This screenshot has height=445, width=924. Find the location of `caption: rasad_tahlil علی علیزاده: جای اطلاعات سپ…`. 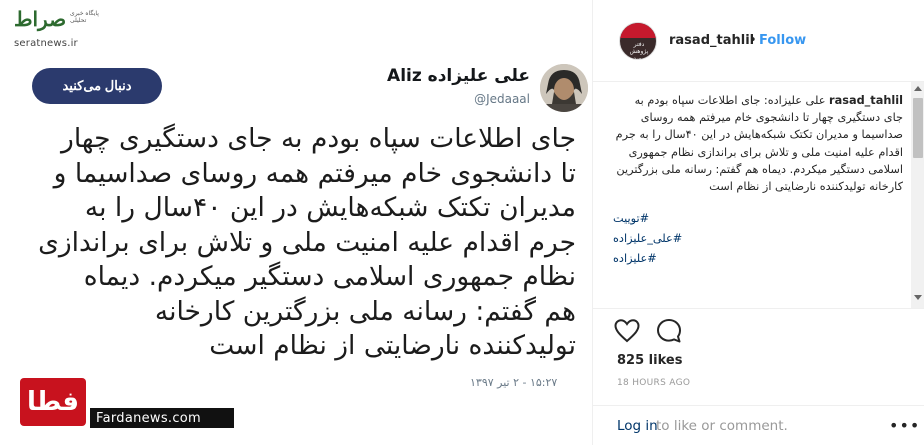

caption: rasad_tahlil علی علیزاده: جای اطلاعات سپ… is located at coordinates (758, 143).